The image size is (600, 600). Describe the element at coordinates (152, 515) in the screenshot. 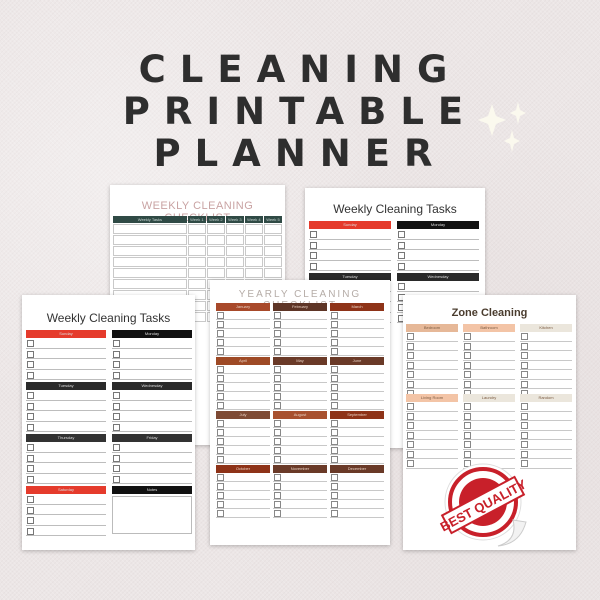

I see `notes-box` at that location.